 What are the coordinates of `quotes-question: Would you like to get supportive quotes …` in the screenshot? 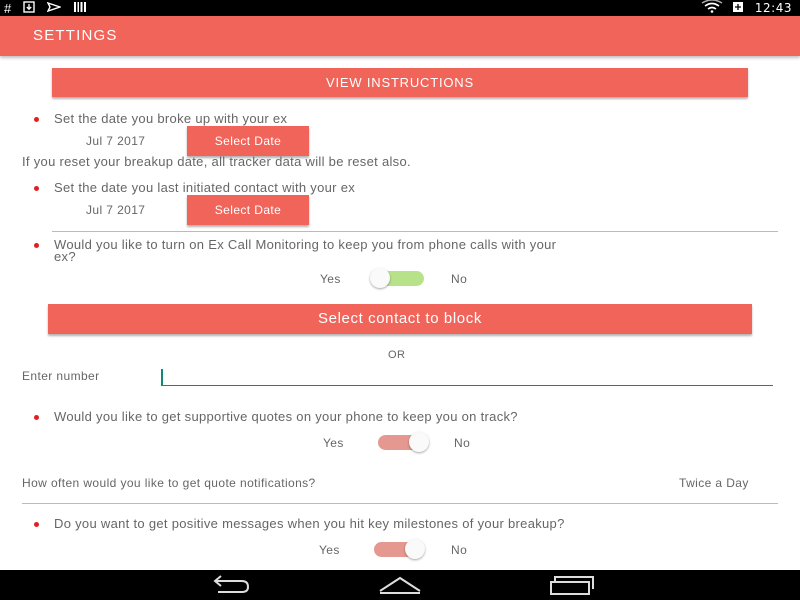 It's located at (286, 416).